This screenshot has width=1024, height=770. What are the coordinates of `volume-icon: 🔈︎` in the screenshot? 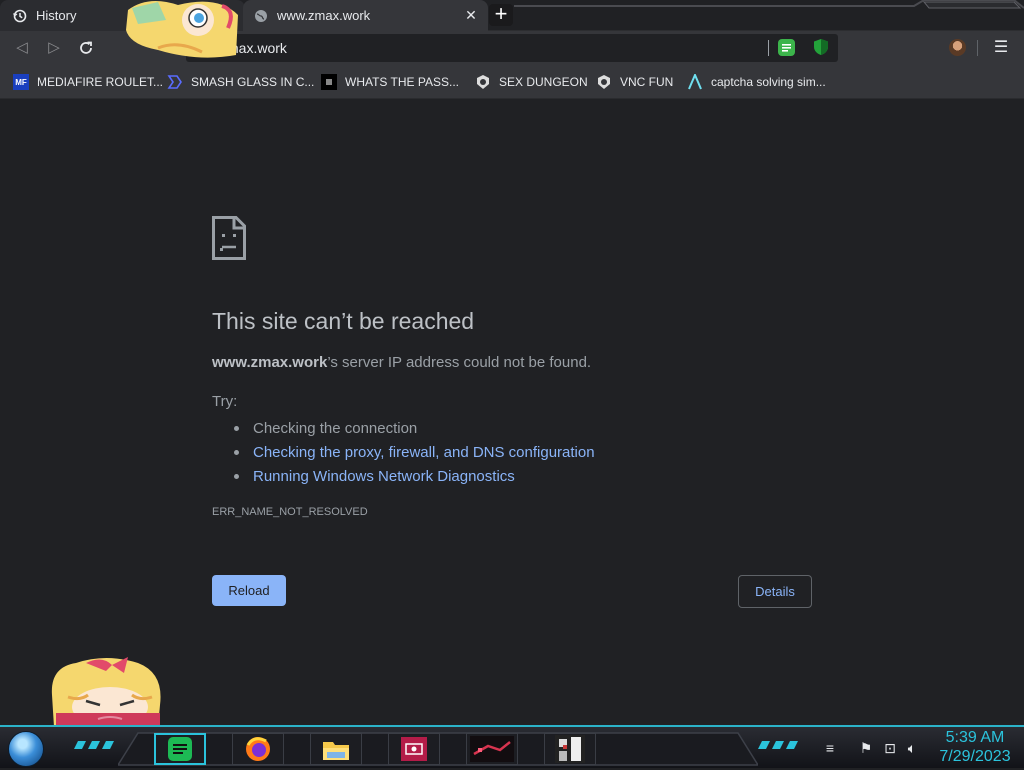 It's located at (912, 748).